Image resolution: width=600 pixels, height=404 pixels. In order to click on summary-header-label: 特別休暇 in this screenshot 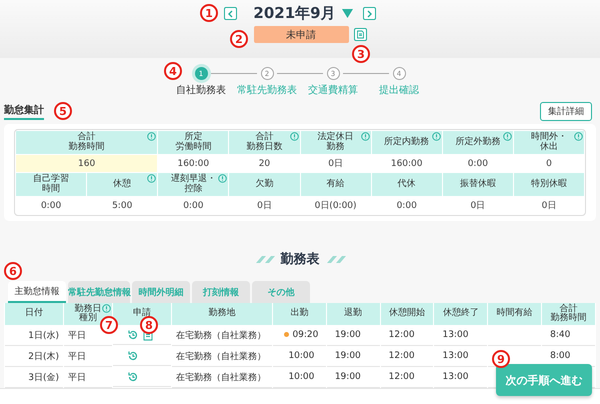, I will do `click(548, 185)`.